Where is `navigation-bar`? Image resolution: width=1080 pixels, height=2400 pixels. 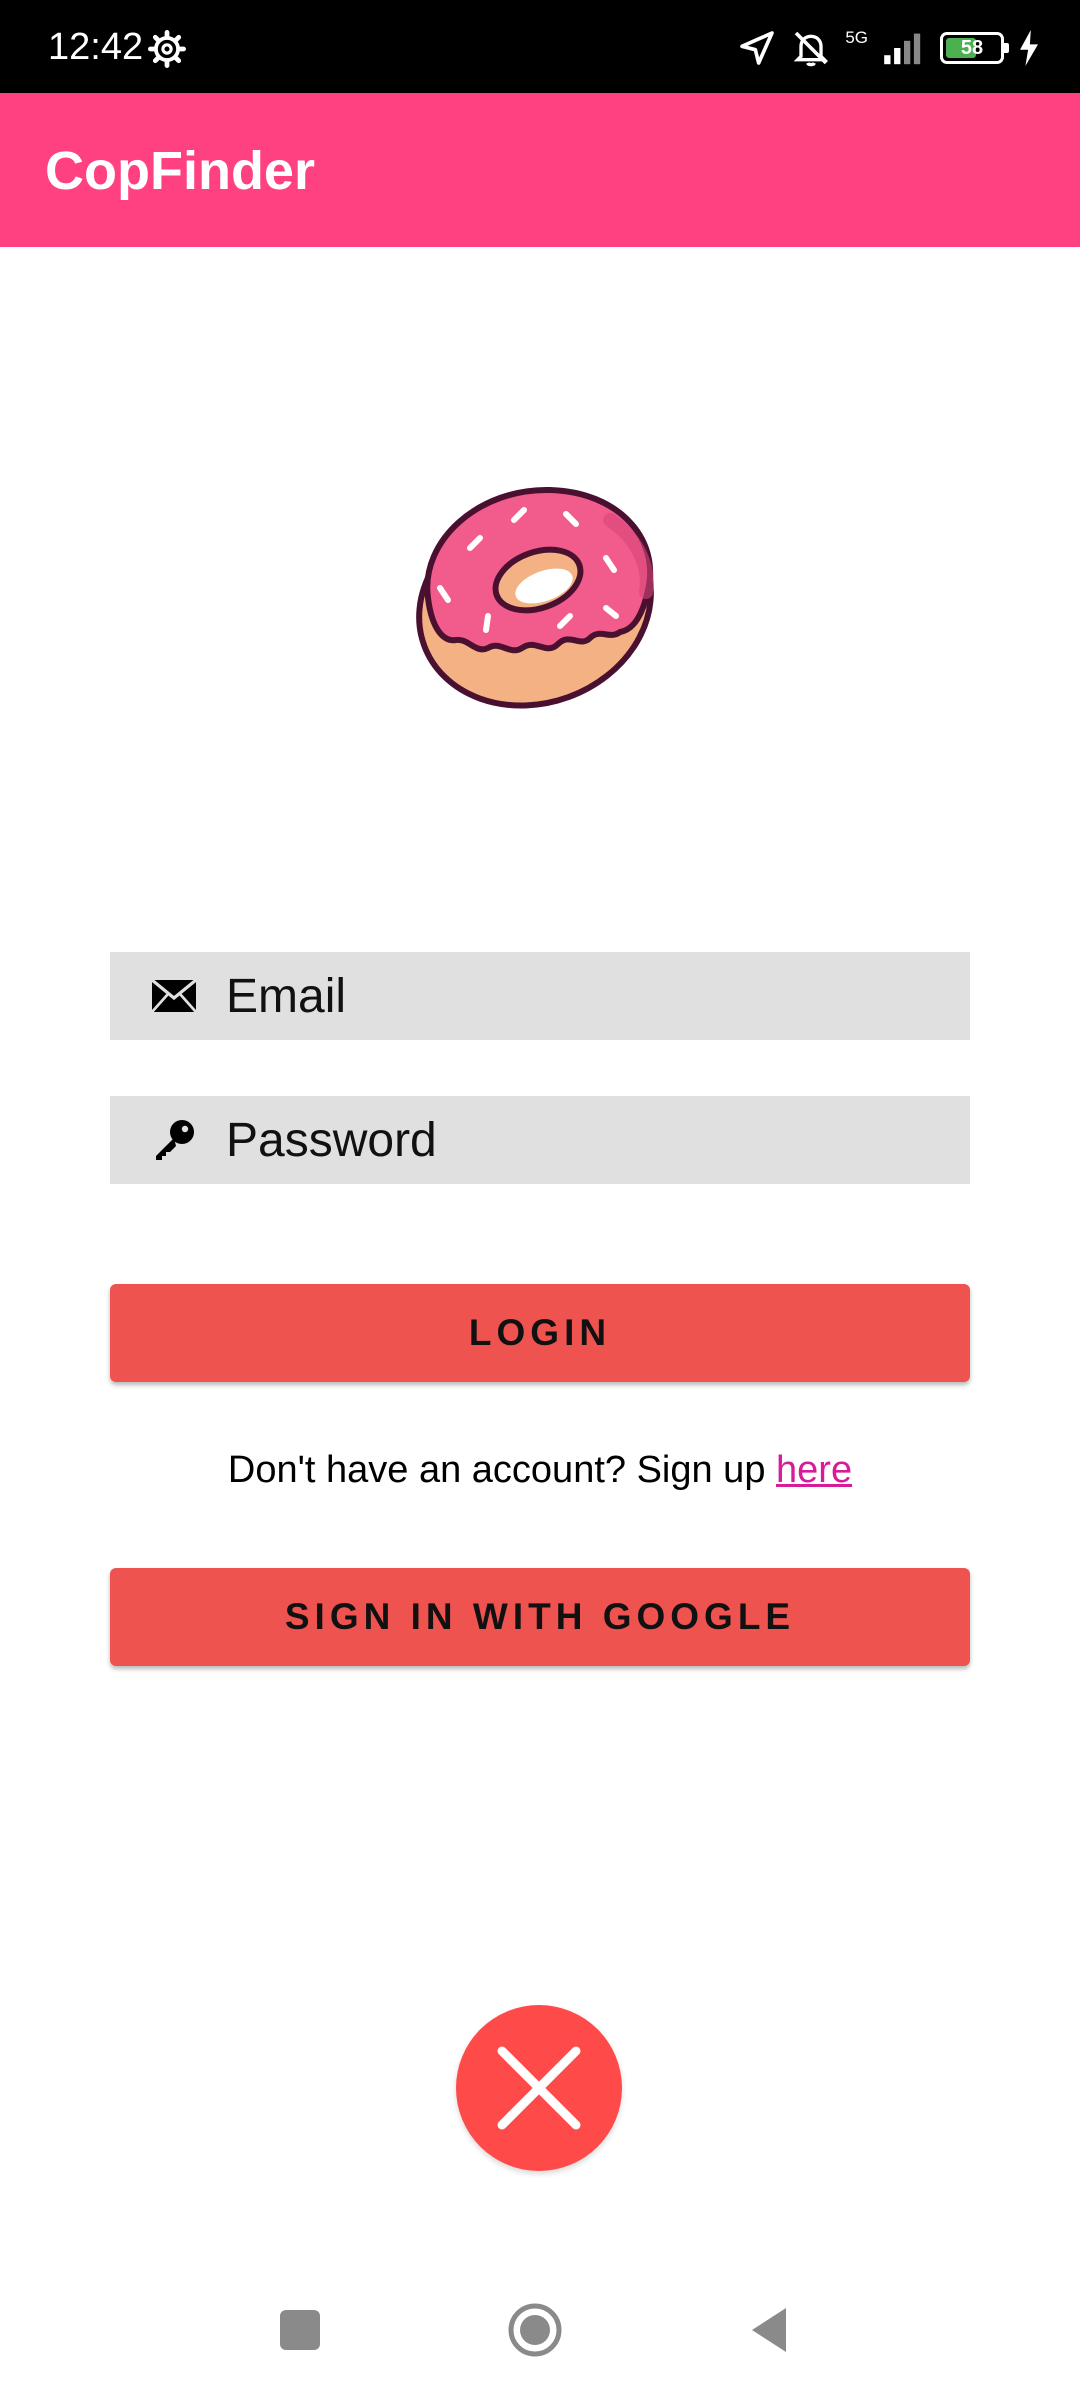 navigation-bar is located at coordinates (540, 2330).